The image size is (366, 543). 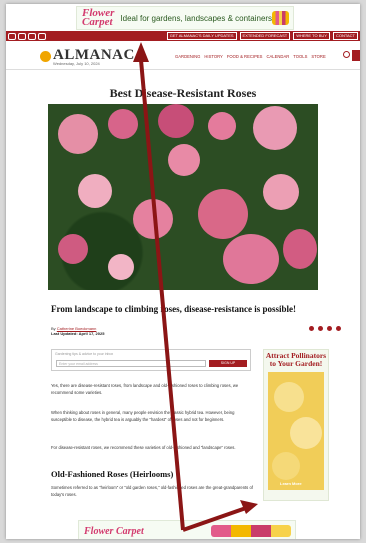 I want to click on arrowhead-top, so click(x=141, y=52).